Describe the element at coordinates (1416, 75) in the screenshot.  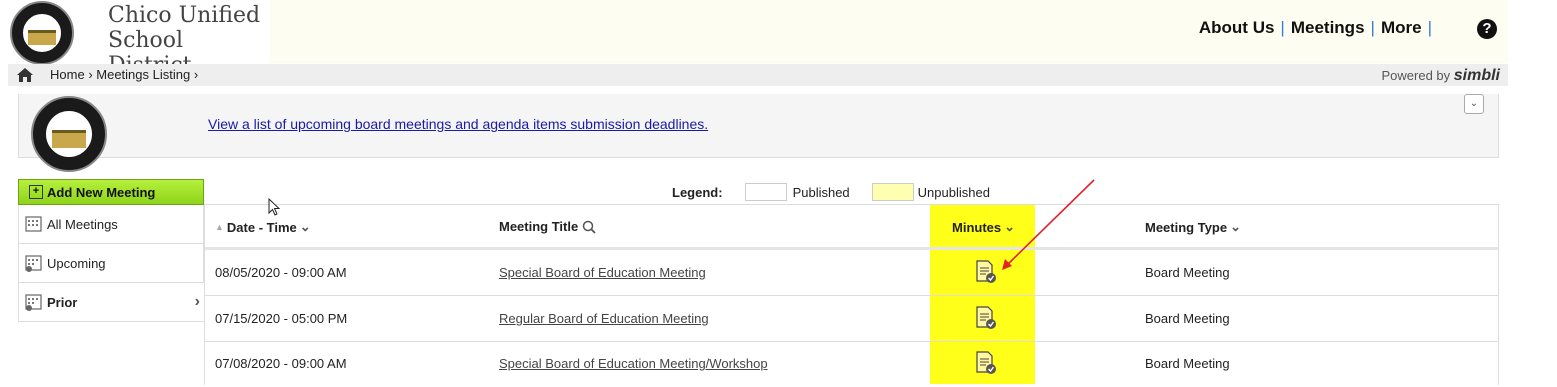
I see `powered-by-label: Powered by` at that location.